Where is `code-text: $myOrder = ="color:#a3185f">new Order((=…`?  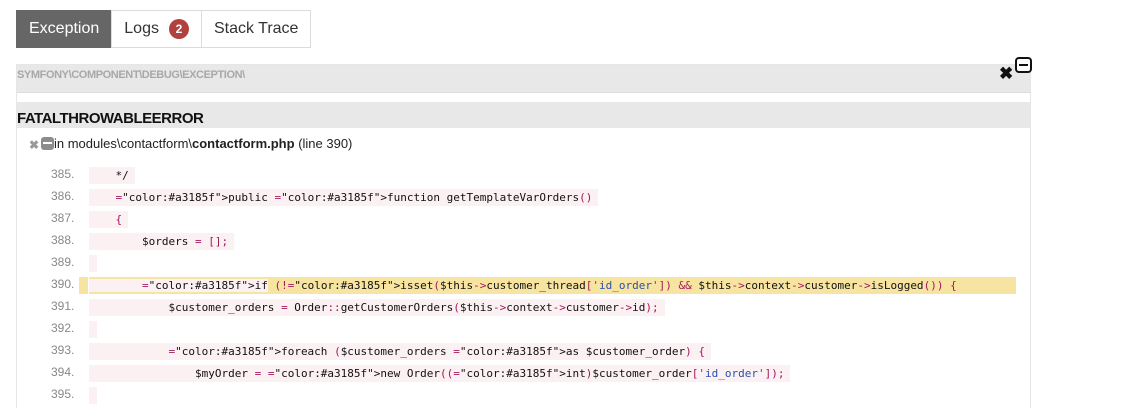 code-text: $myOrder = ="color:#a3185f">new Order((=… is located at coordinates (440, 373).